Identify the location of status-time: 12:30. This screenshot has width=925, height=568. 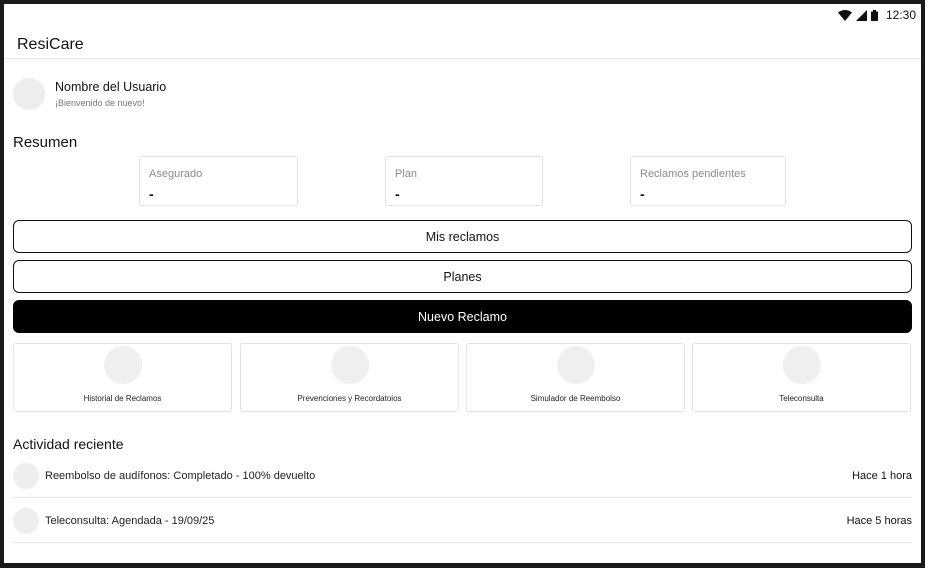
(900, 15).